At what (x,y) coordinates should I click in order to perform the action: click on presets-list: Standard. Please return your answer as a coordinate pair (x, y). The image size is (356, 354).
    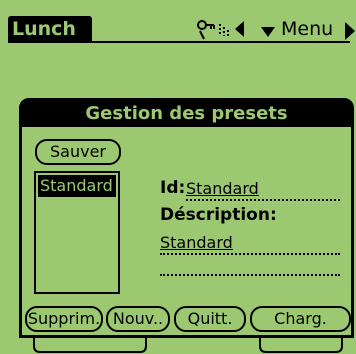
    Looking at the image, I should click on (77, 232).